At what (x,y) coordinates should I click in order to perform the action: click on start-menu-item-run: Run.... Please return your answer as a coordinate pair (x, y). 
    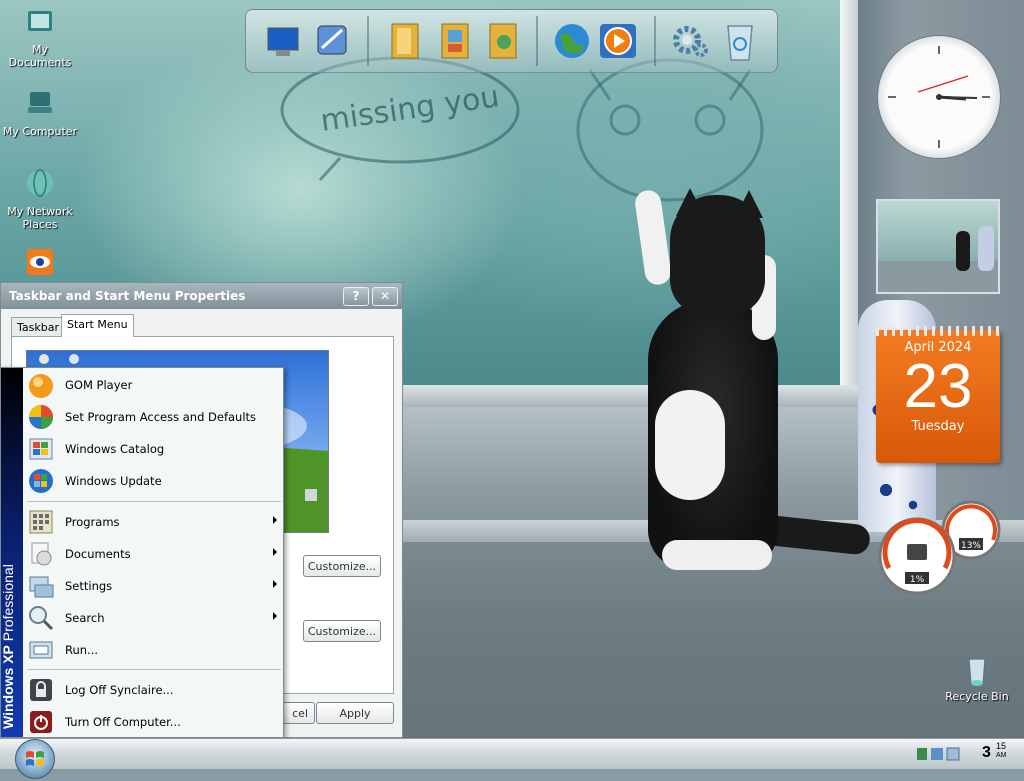
    Looking at the image, I should click on (153, 650).